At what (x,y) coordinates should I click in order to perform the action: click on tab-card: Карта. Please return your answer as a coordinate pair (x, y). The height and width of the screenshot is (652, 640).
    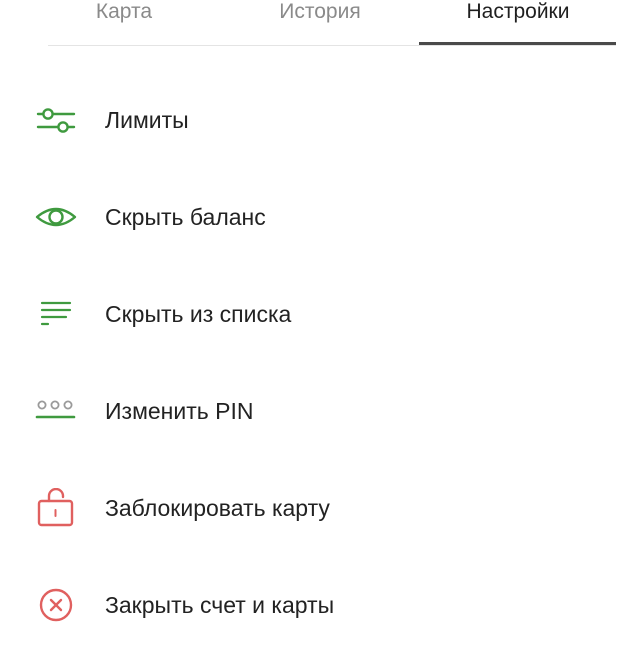
    Looking at the image, I should click on (124, 22).